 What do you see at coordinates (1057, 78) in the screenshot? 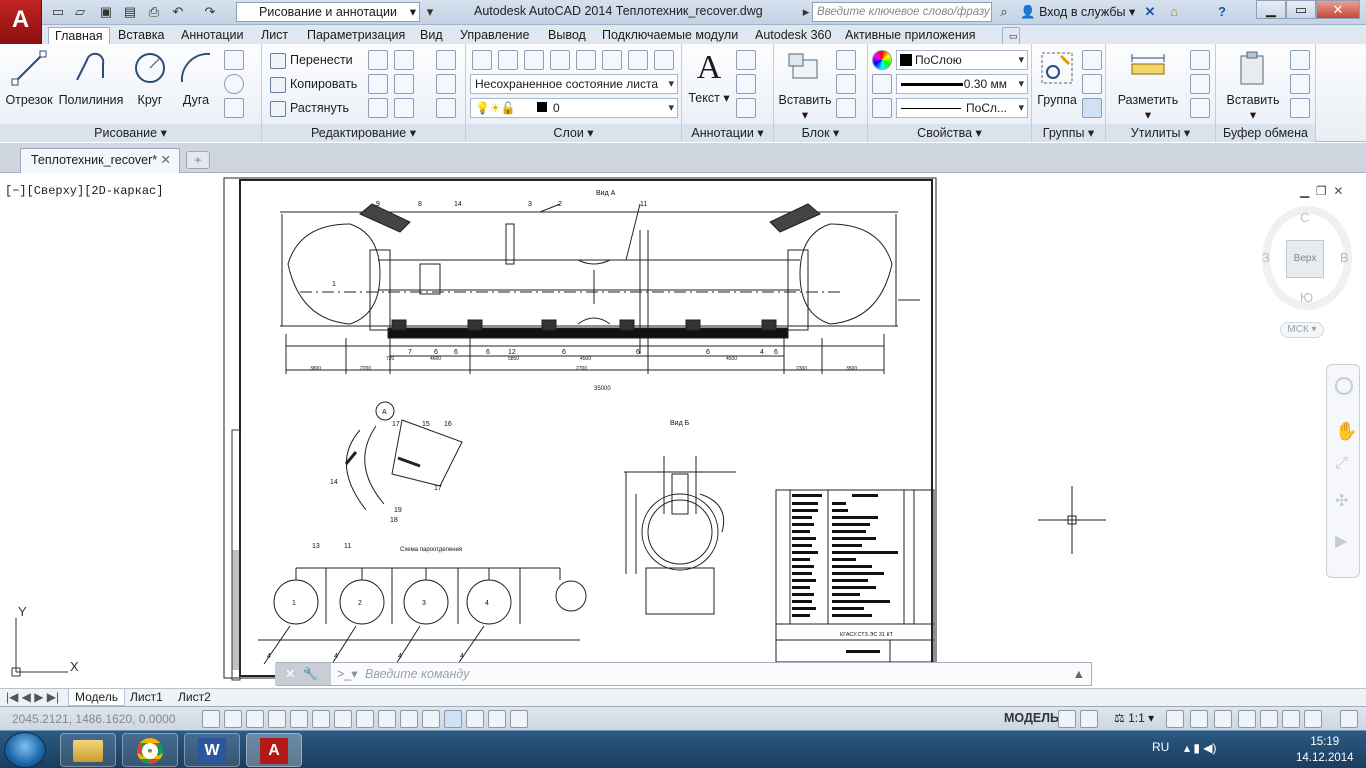
I see `group-button: Группа` at bounding box center [1057, 78].